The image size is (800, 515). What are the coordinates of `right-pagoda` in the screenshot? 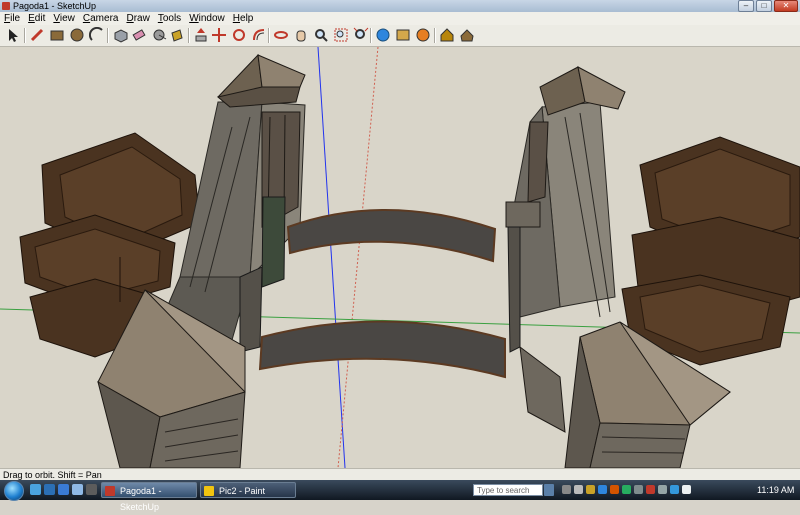 It's located at (710, 251).